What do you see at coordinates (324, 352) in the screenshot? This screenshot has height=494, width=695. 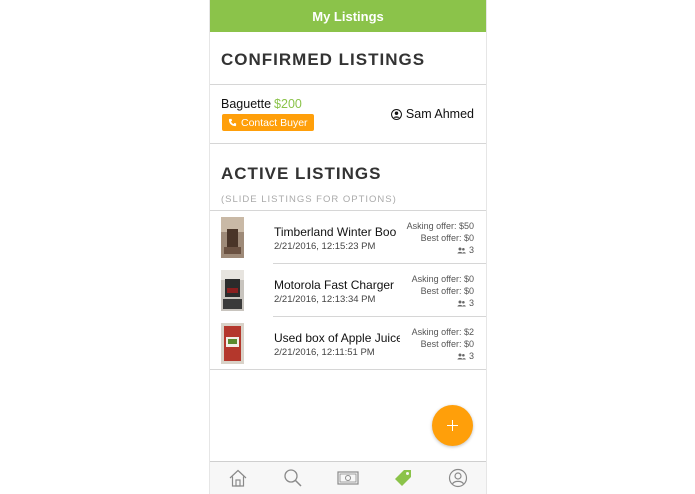 I see `listing-date: 2/21/2016, 12:11:51 PM` at bounding box center [324, 352].